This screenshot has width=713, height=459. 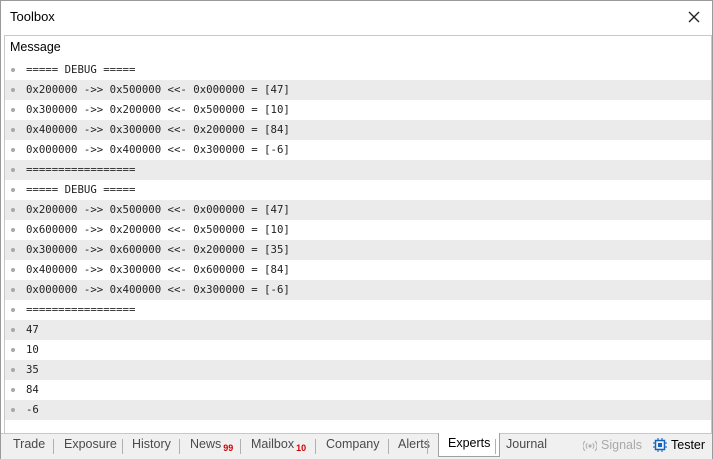 What do you see at coordinates (358, 350) in the screenshot?
I see `message-row: 10` at bounding box center [358, 350].